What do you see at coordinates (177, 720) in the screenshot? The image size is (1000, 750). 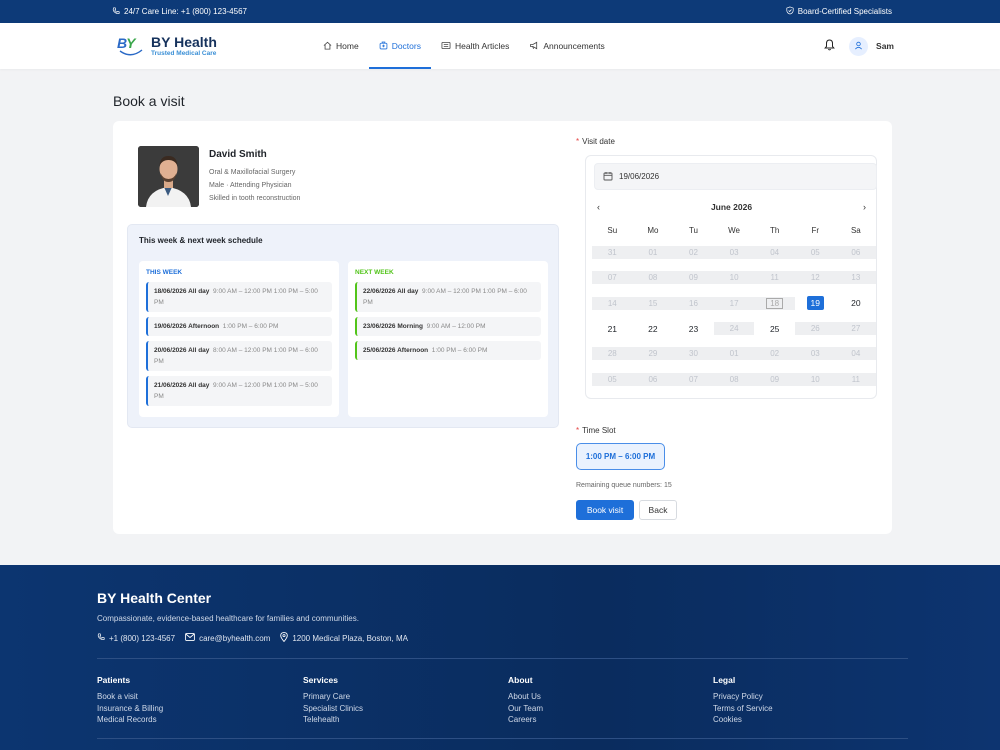 I see `footer-link: Medical Records` at bounding box center [177, 720].